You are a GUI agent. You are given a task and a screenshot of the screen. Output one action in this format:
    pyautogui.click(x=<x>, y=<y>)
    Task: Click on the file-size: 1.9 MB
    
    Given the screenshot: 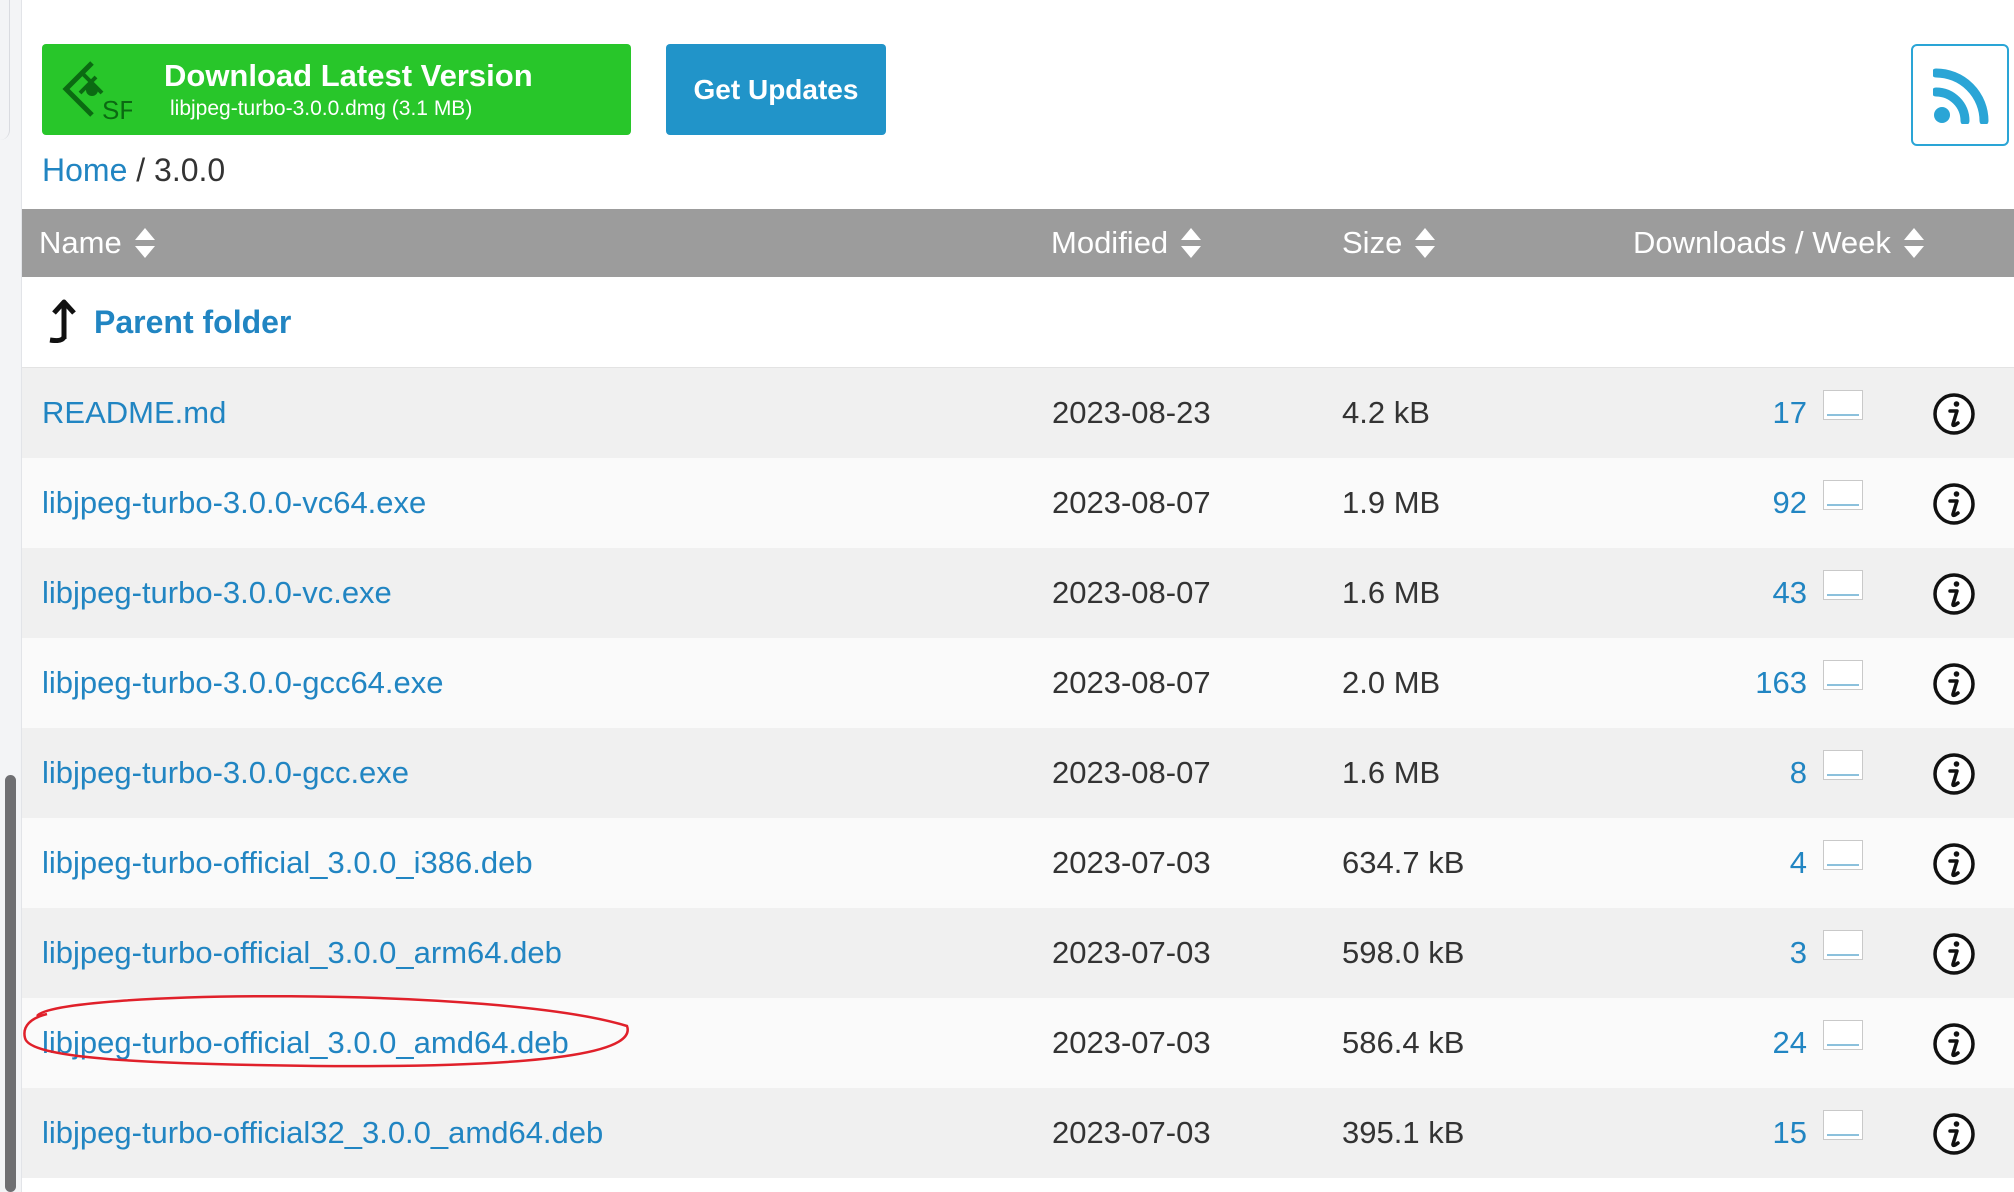 What is the action you would take?
    pyautogui.click(x=1391, y=502)
    